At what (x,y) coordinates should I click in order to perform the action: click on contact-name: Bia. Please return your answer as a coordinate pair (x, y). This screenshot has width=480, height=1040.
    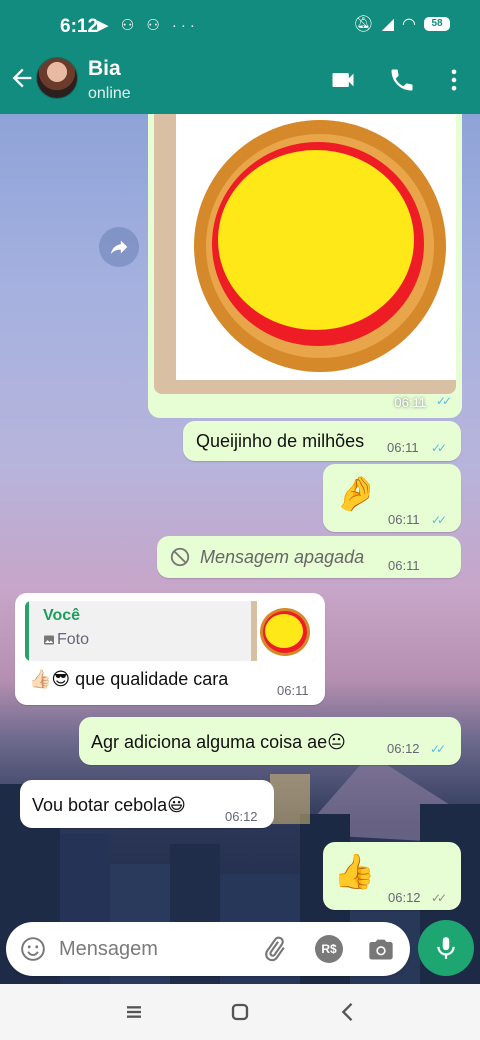
    Looking at the image, I should click on (104, 69).